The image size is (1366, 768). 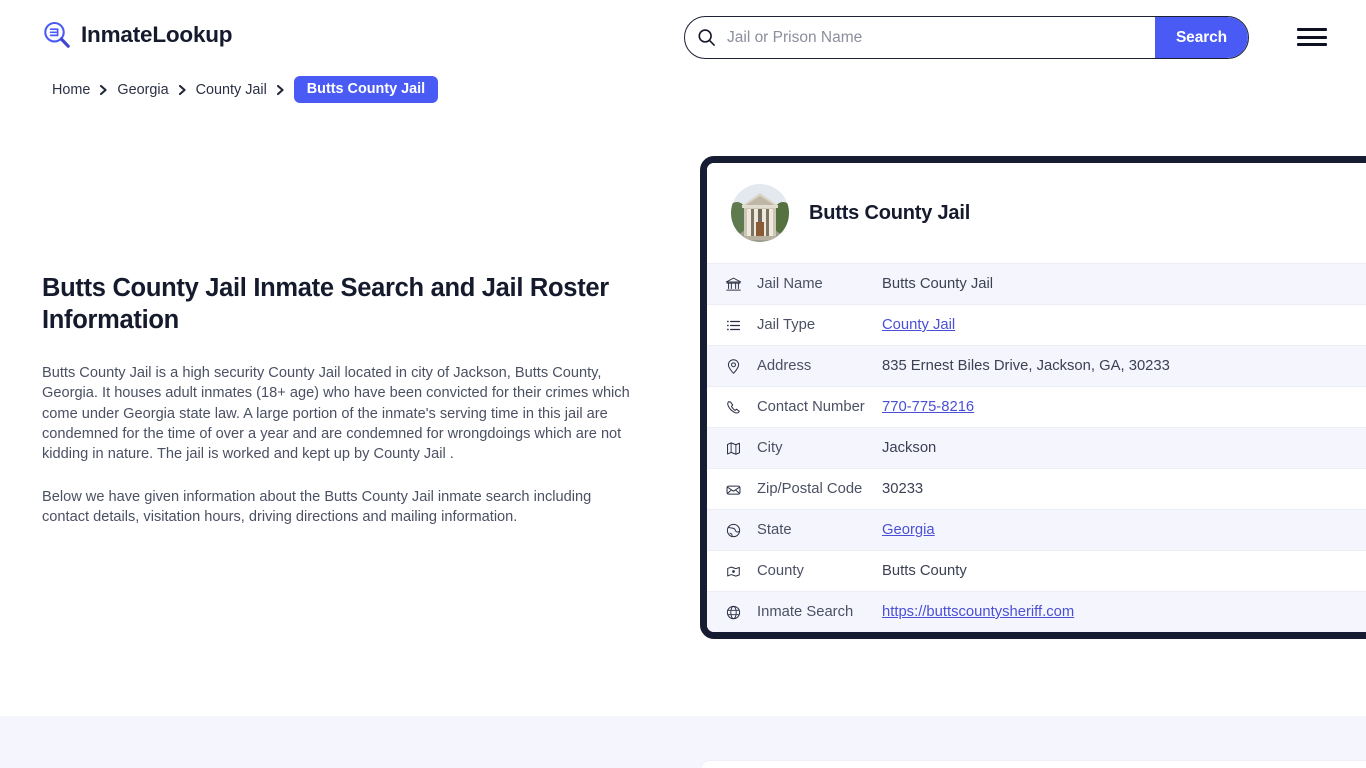 What do you see at coordinates (157, 34) in the screenshot?
I see `brand-name: InmateLookup` at bounding box center [157, 34].